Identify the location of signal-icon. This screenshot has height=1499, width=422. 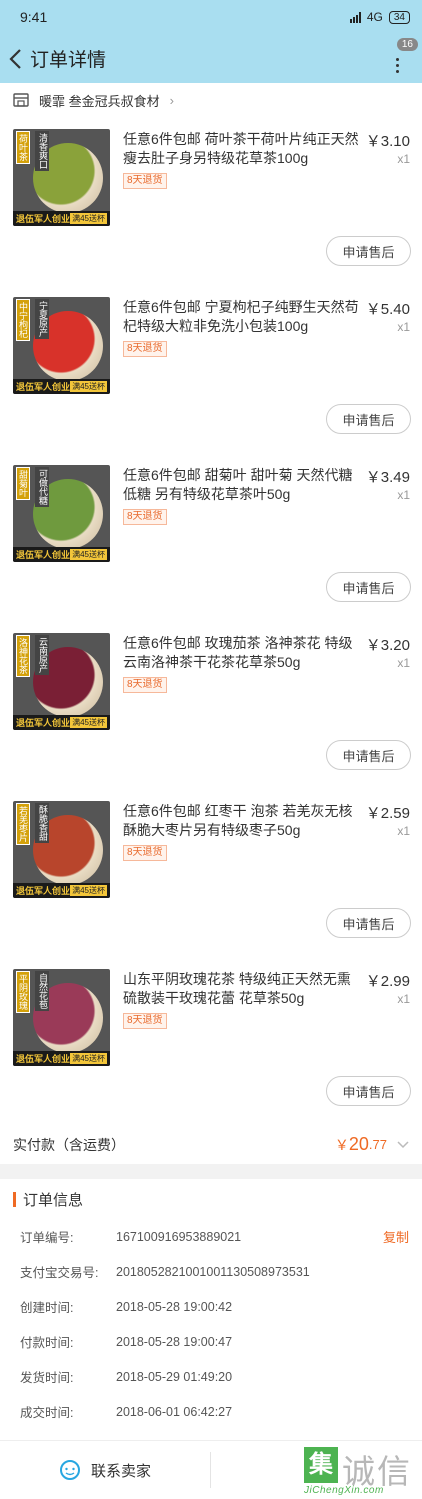
(355, 17).